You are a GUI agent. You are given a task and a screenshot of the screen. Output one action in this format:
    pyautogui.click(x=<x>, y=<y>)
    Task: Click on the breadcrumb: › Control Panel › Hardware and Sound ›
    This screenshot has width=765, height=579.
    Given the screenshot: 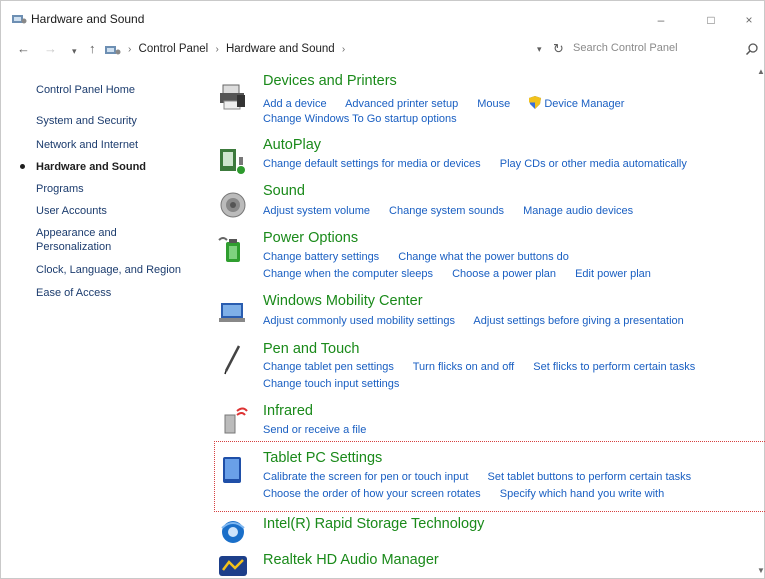 What is the action you would take?
    pyautogui.click(x=236, y=49)
    